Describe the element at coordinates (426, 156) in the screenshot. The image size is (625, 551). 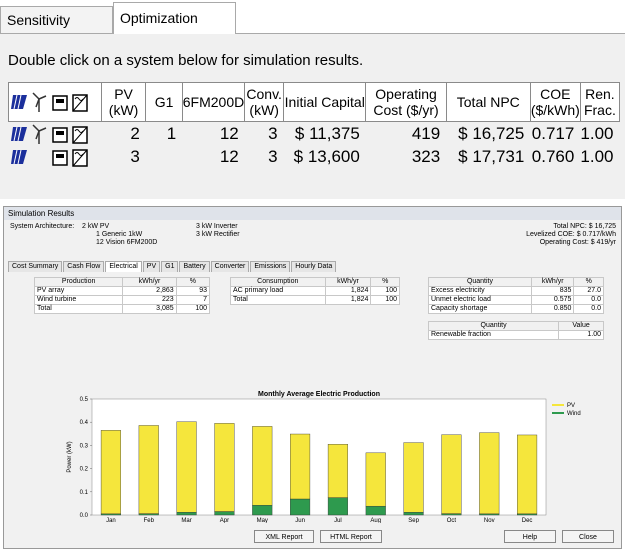
I see `cell-operating-cost: 323` at that location.